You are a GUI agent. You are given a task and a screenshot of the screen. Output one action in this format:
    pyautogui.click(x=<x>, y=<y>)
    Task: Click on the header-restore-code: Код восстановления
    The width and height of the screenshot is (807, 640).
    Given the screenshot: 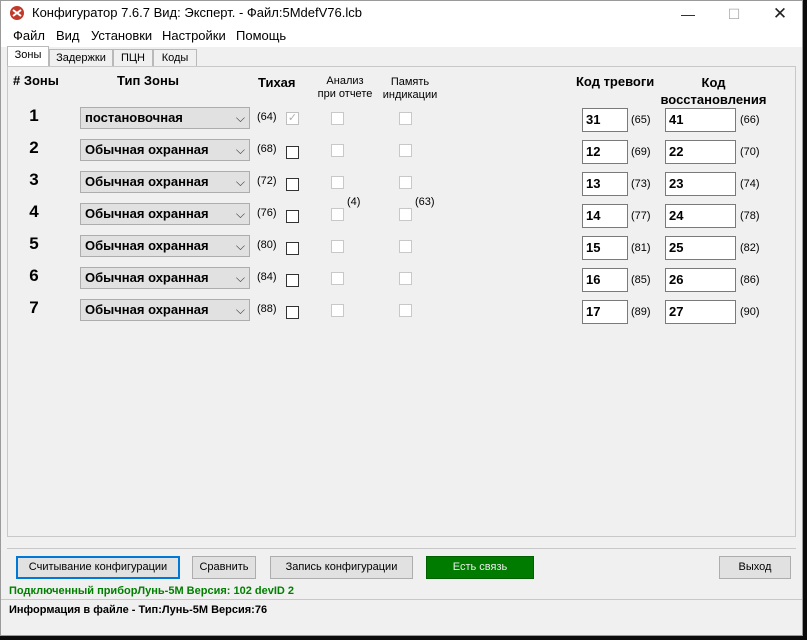 What is the action you would take?
    pyautogui.click(x=713, y=91)
    